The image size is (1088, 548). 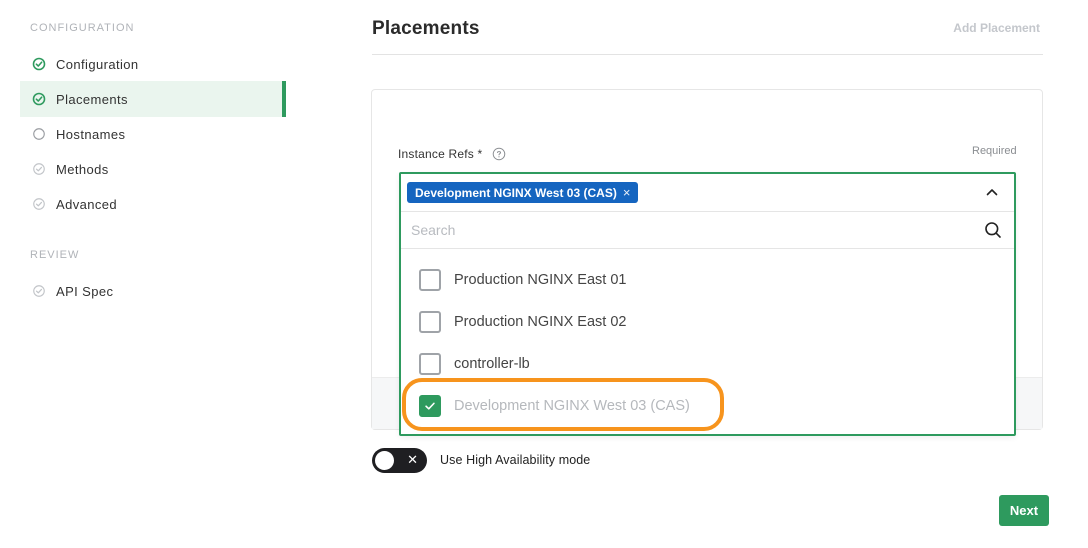 I want to click on chip-remove-icon: ×, so click(x=627, y=192).